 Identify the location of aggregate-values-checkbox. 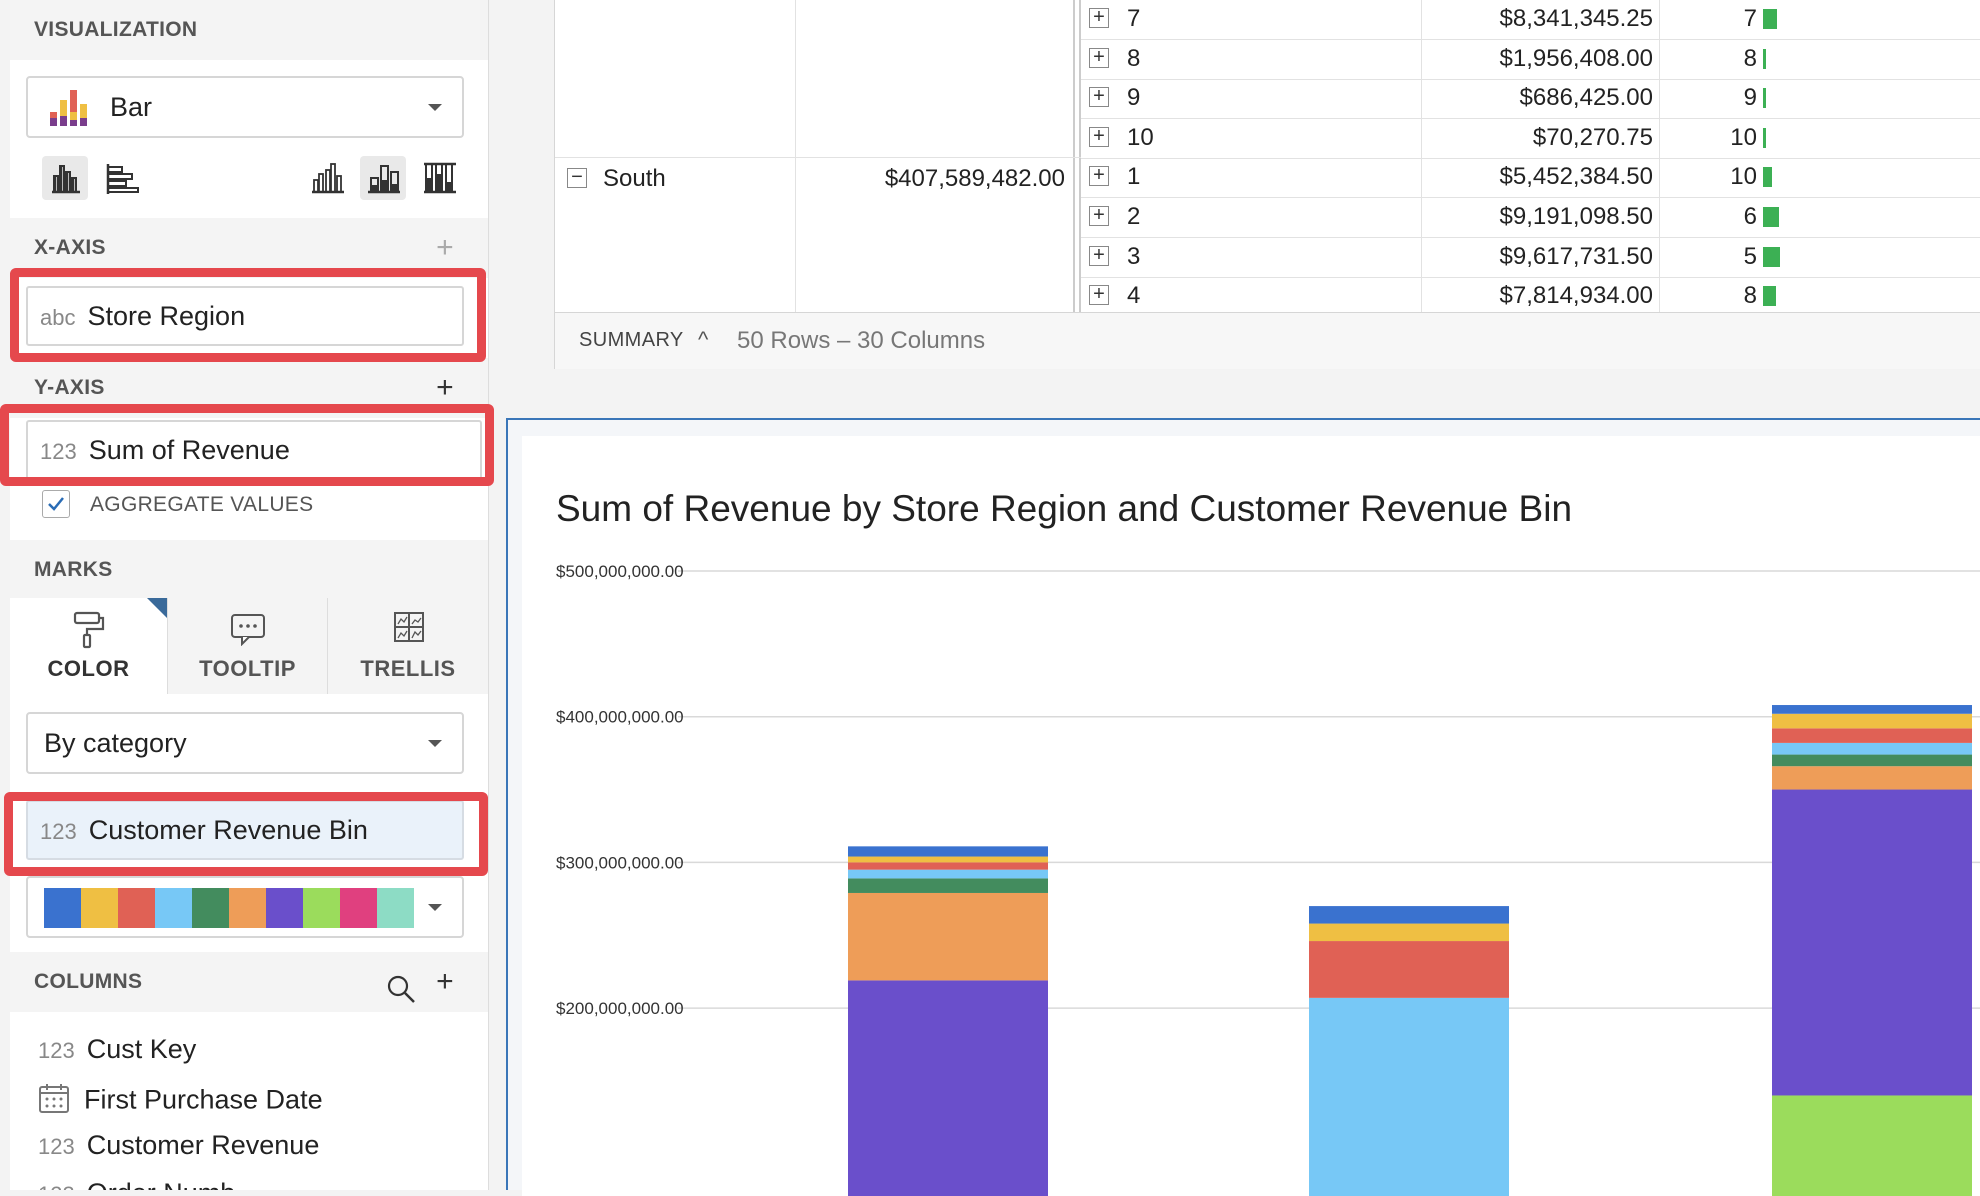
(56, 504).